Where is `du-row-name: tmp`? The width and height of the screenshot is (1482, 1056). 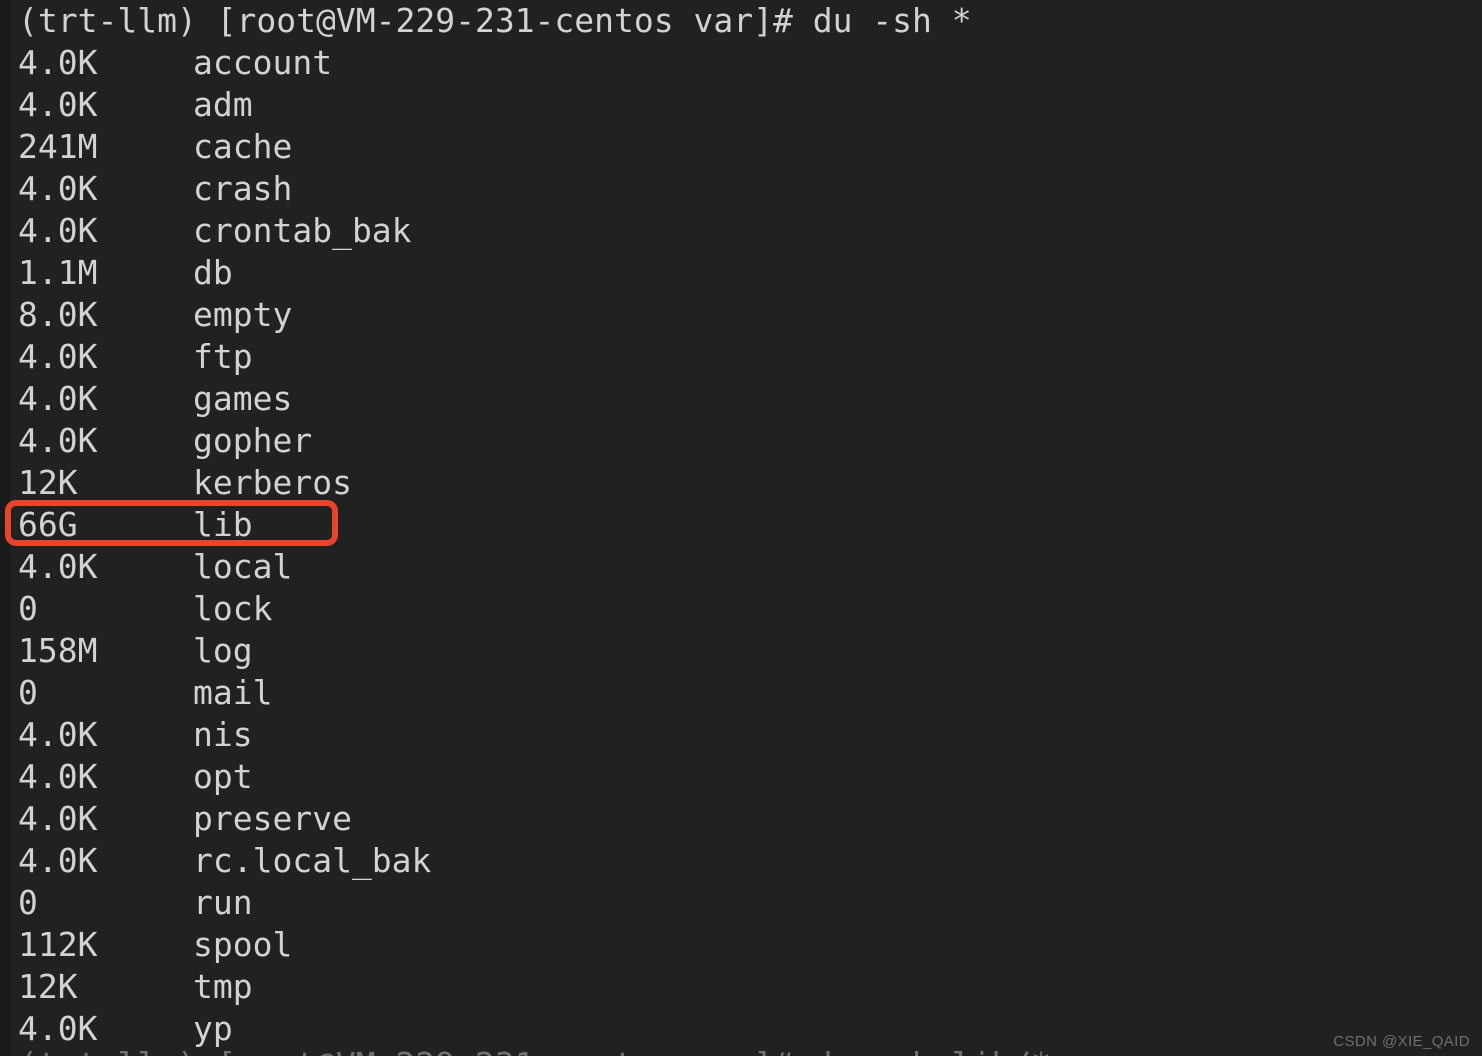
du-row-name: tmp is located at coordinates (223, 986).